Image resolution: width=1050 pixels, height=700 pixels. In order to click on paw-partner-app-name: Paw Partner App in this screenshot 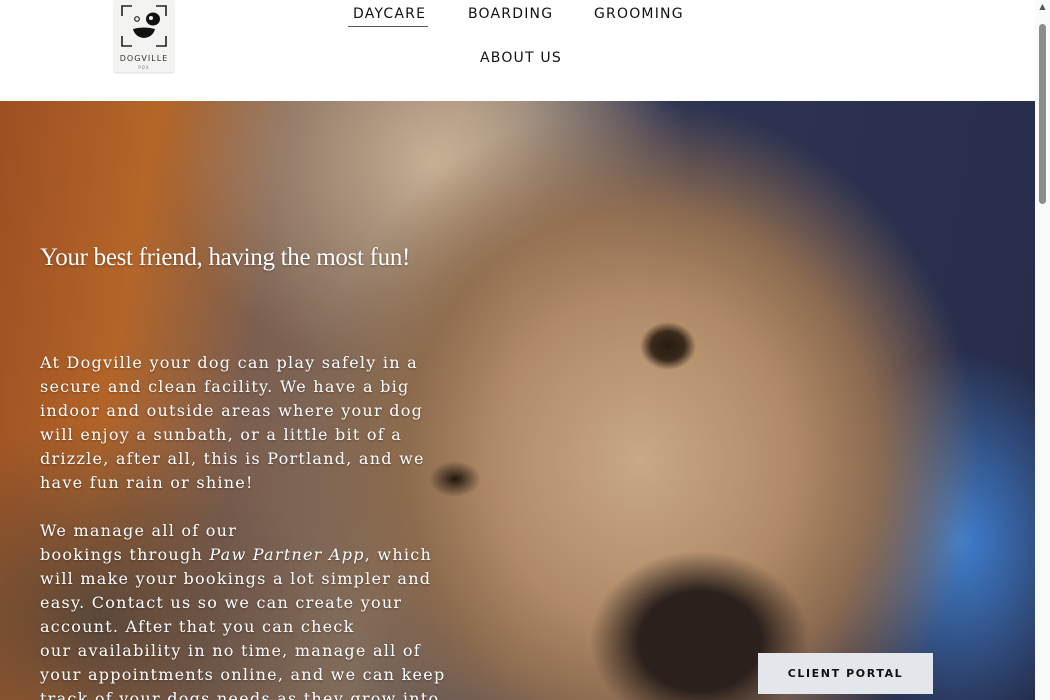, I will do `click(287, 554)`.